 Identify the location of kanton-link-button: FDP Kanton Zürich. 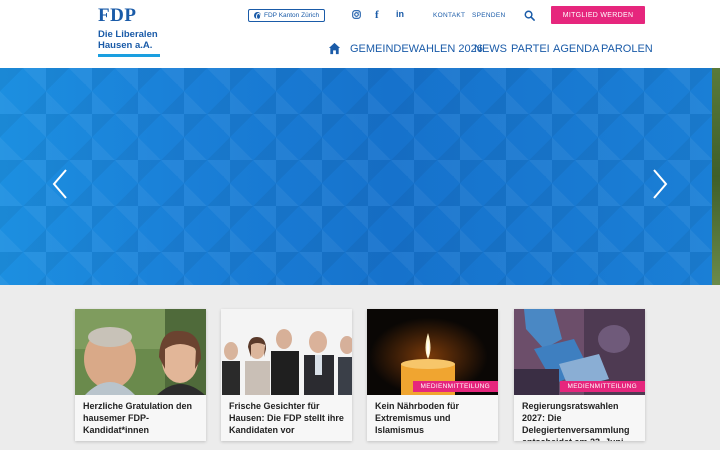
(287, 15).